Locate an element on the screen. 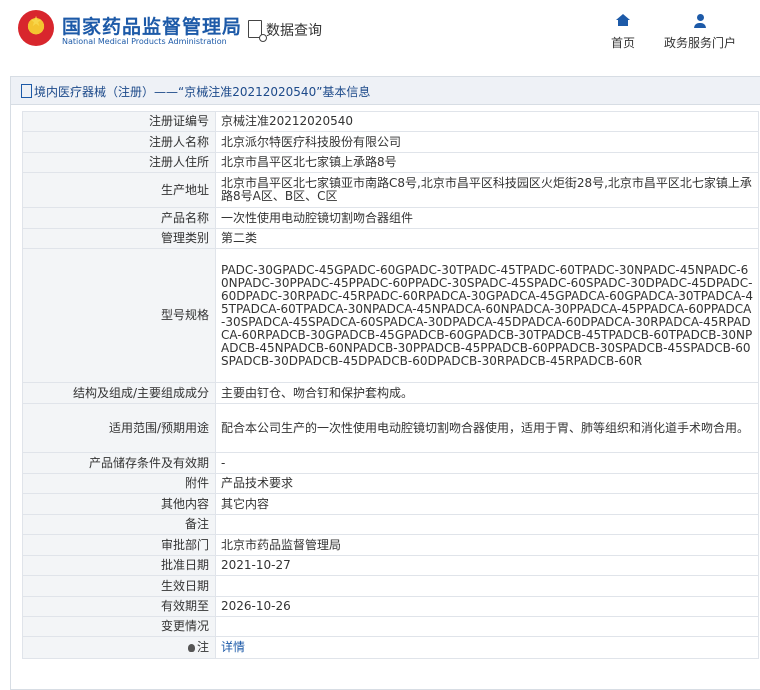 This screenshot has height=690, width=760. field-label: 生效日期 is located at coordinates (119, 586).